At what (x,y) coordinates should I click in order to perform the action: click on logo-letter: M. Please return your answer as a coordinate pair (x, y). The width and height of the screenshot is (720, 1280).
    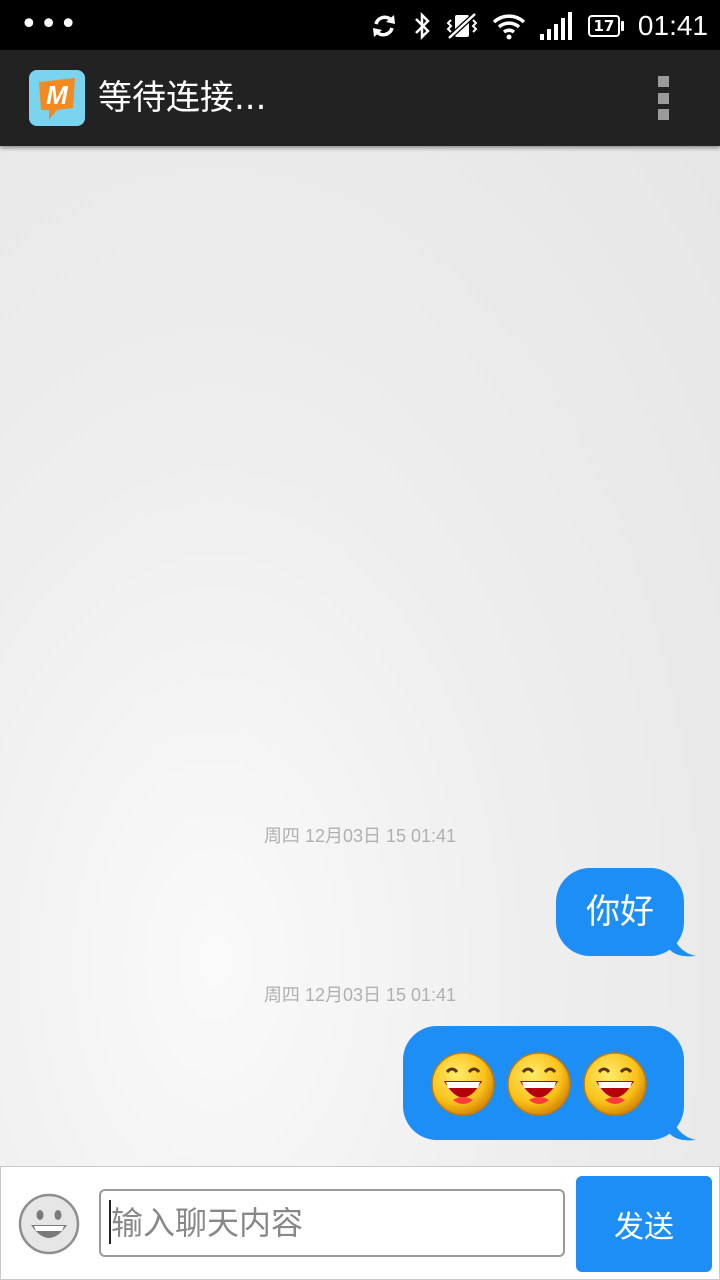
    Looking at the image, I should click on (57, 95).